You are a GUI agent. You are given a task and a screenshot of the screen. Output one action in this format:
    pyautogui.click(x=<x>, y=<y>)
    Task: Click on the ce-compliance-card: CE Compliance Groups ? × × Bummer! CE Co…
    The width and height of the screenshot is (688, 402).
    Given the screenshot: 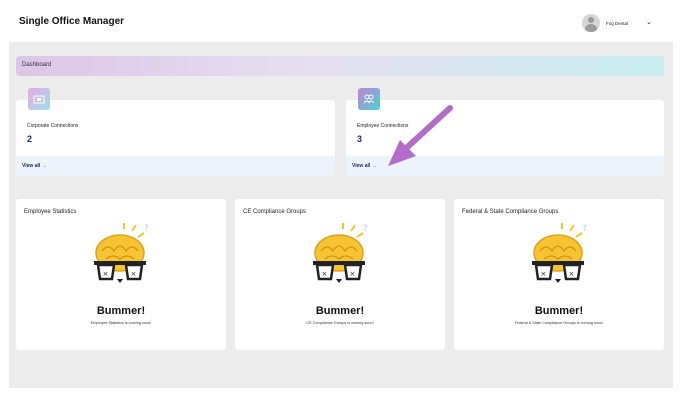 What is the action you would take?
    pyautogui.click(x=340, y=274)
    